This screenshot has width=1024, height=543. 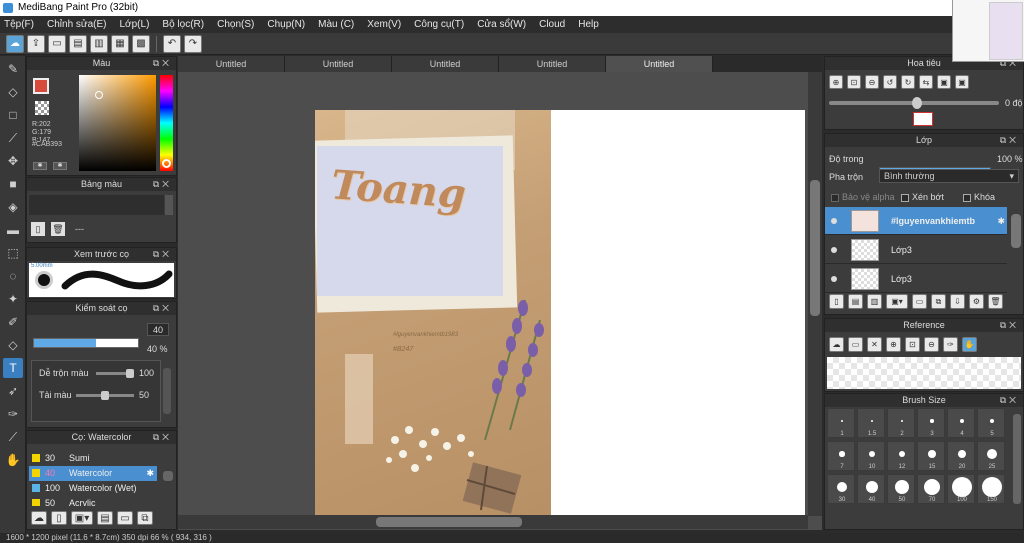 I want to click on open-reference-icon: ▭, so click(x=855, y=344).